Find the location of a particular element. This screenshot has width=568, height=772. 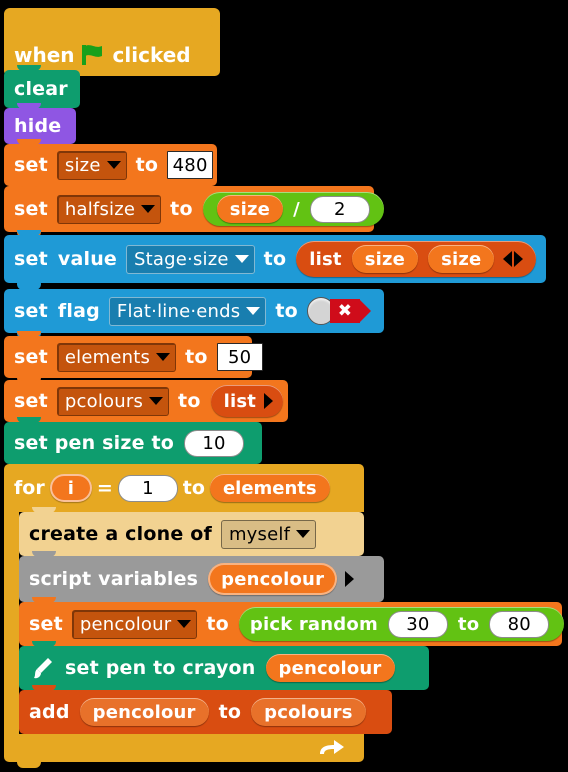

pick-random-from-input: 30 is located at coordinates (417, 624).